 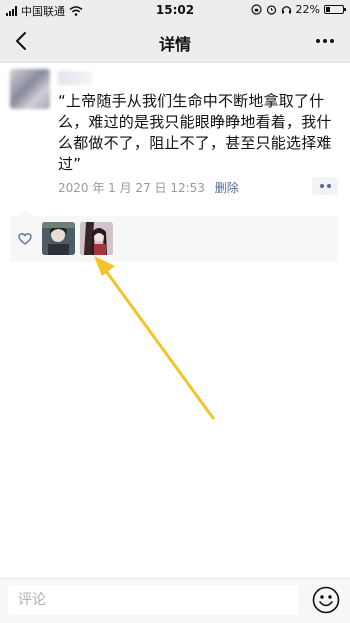 I want to click on delete-link: 删除, so click(x=227, y=188).